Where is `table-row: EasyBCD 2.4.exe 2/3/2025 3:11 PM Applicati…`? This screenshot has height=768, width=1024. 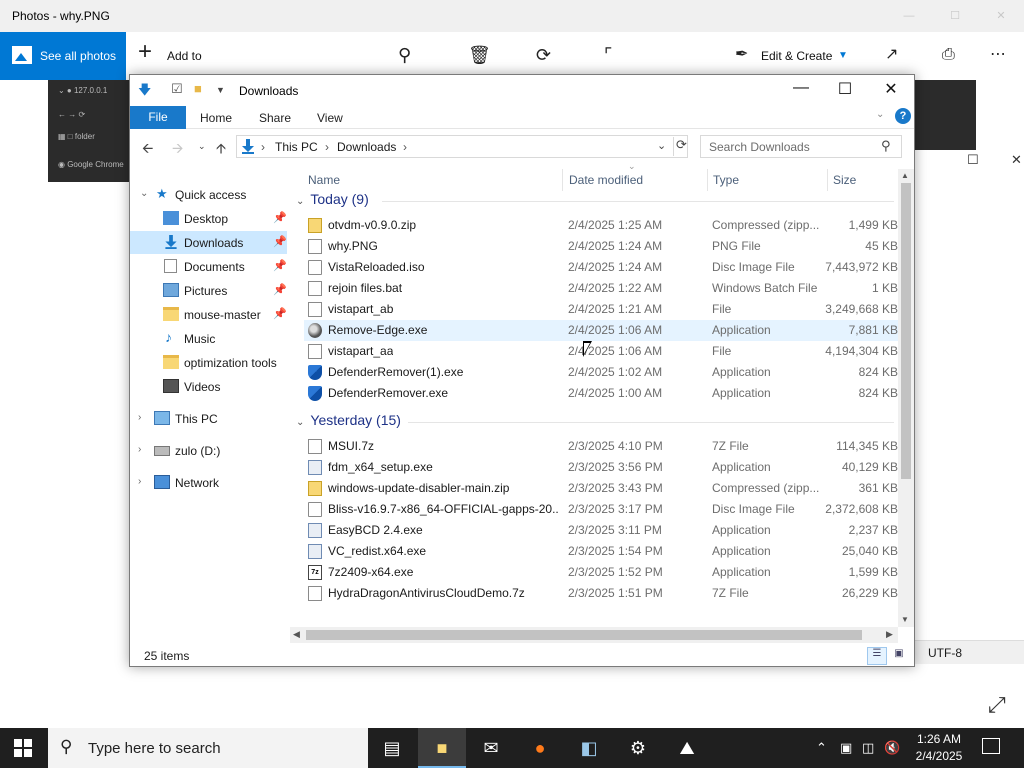
table-row: EasyBCD 2.4.exe 2/3/2025 3:11 PM Applicati… is located at coordinates (601, 530).